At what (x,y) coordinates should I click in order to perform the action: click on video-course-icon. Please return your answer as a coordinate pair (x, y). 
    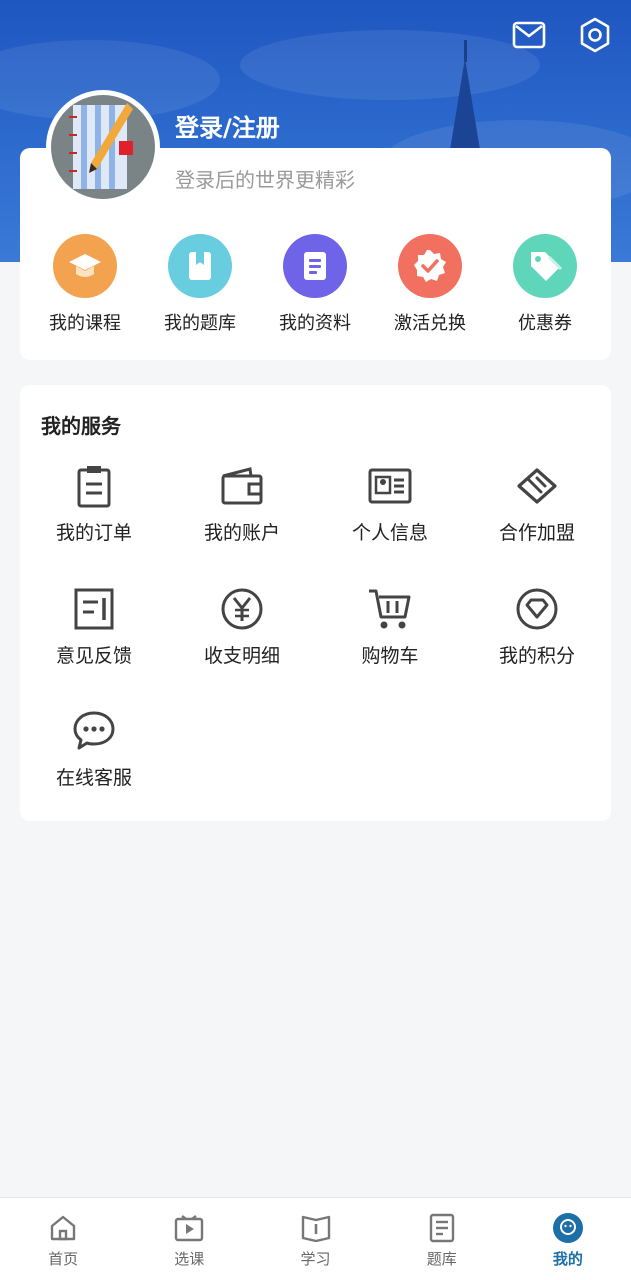
    Looking at the image, I should click on (189, 1228).